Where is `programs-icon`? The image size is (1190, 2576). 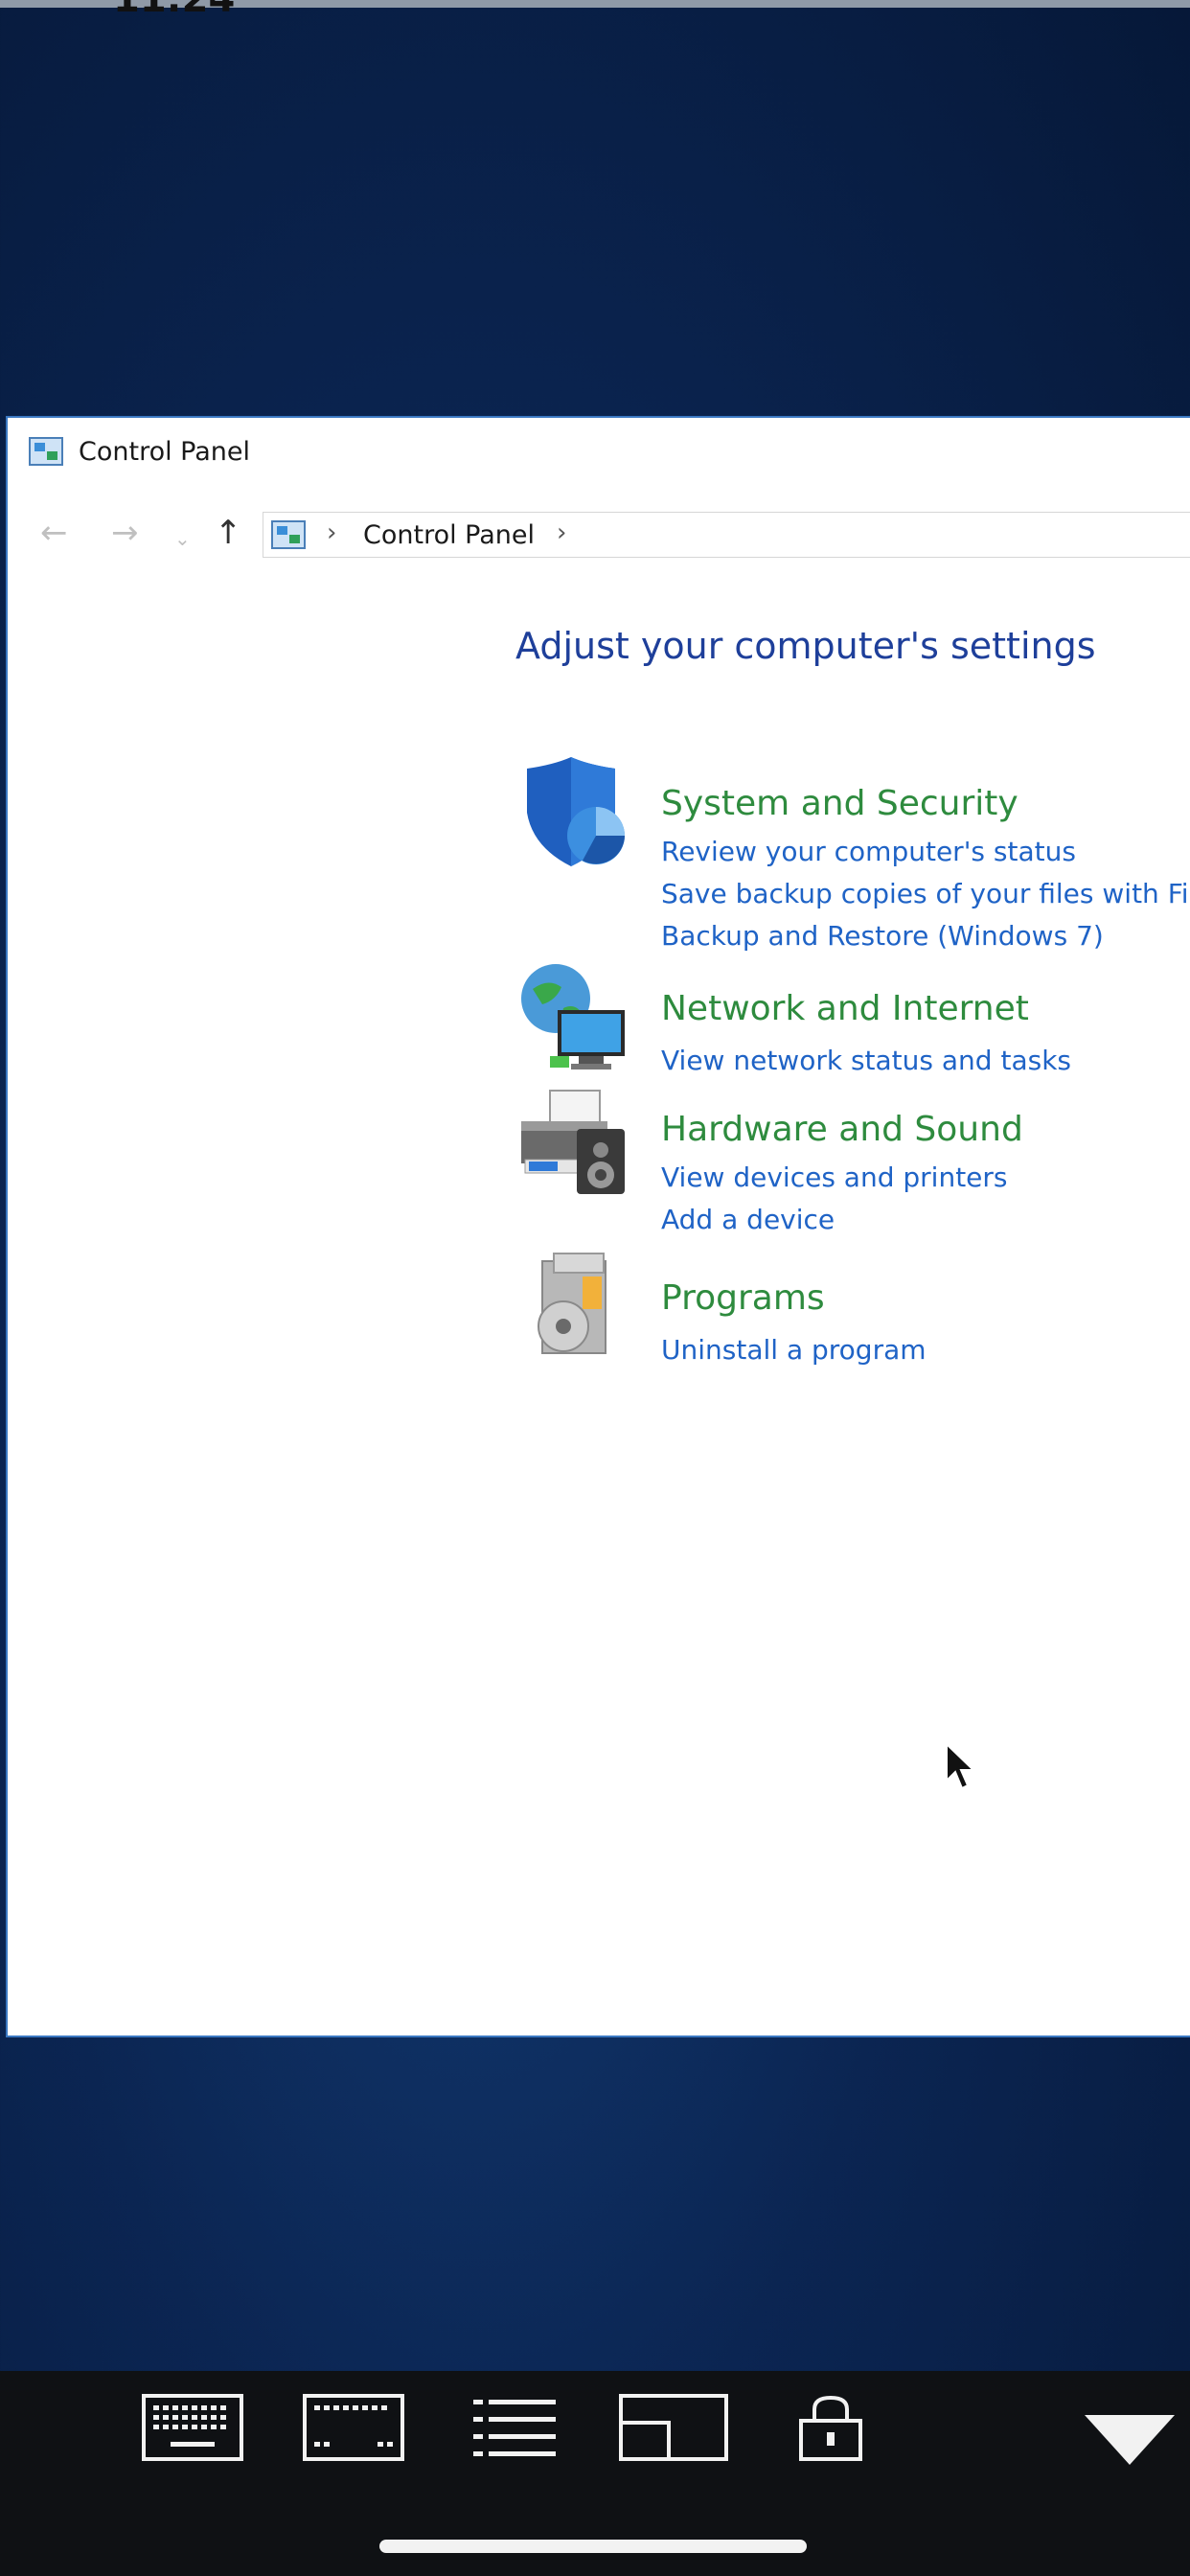 programs-icon is located at coordinates (573, 1307).